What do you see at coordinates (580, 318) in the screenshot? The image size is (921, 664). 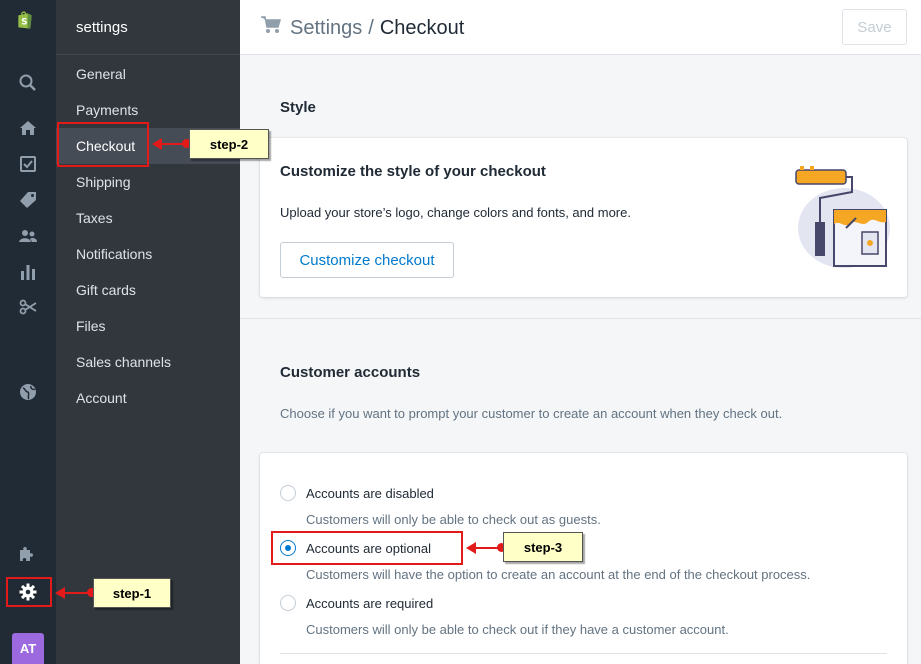 I see `section-divider` at bounding box center [580, 318].